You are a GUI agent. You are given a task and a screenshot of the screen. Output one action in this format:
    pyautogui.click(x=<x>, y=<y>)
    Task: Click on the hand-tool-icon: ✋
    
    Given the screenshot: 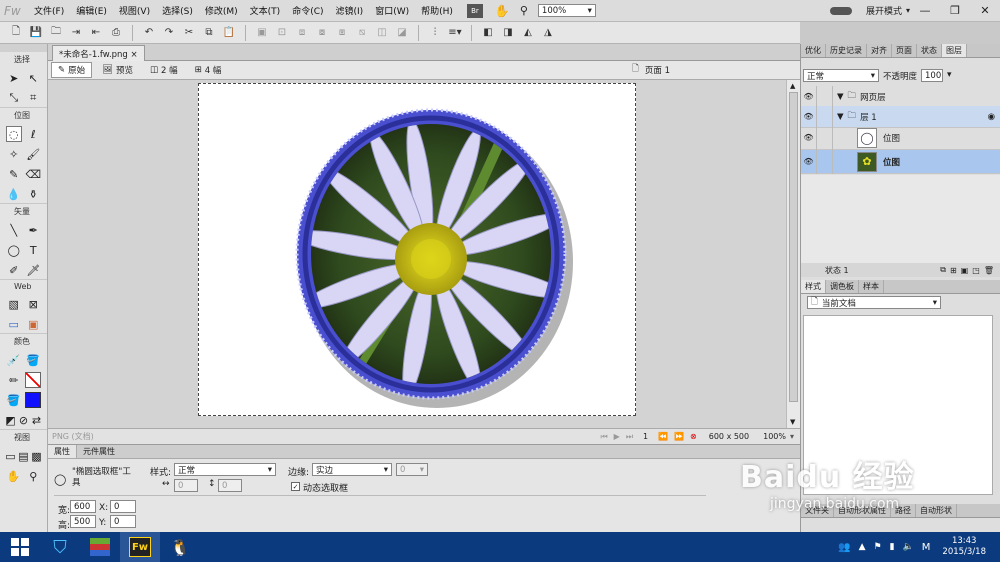 What is the action you would take?
    pyautogui.click(x=14, y=476)
    